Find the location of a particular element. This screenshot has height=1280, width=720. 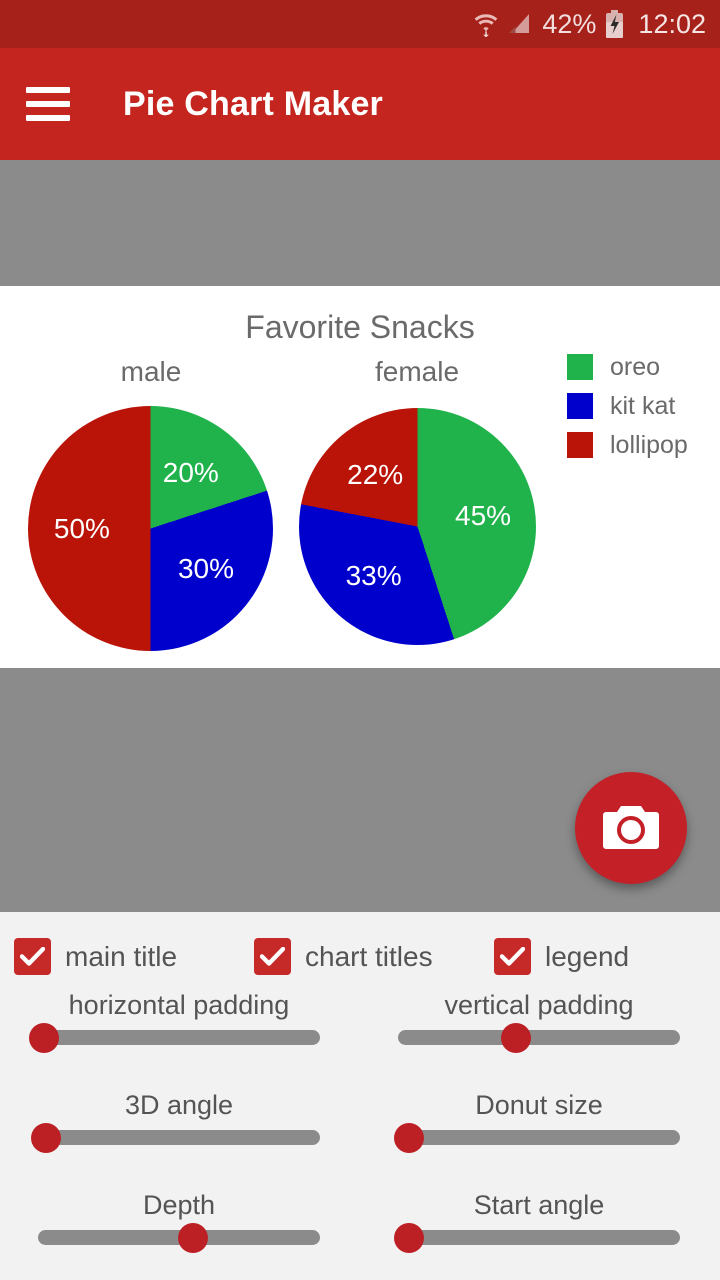

slider-label: horizontal padding is located at coordinates (179, 1005).